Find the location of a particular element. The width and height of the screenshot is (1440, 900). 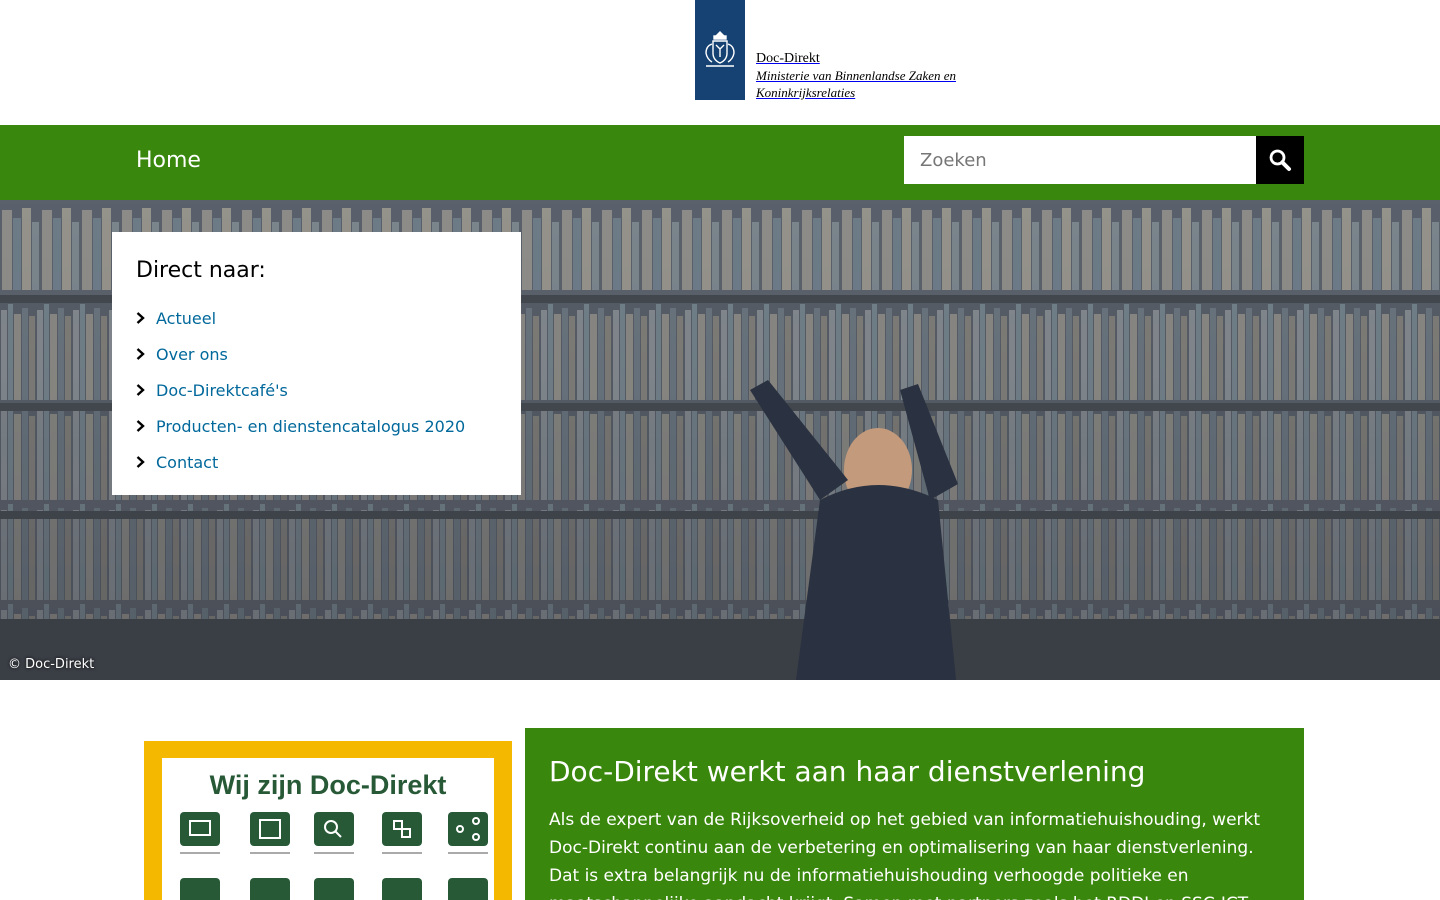

promo-image-link: Wij zijn Doc-Direkt is located at coordinates (330, 814).